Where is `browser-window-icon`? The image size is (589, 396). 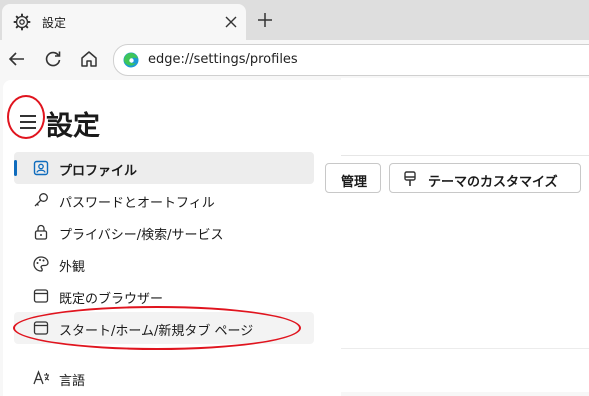
browser-window-icon is located at coordinates (41, 296).